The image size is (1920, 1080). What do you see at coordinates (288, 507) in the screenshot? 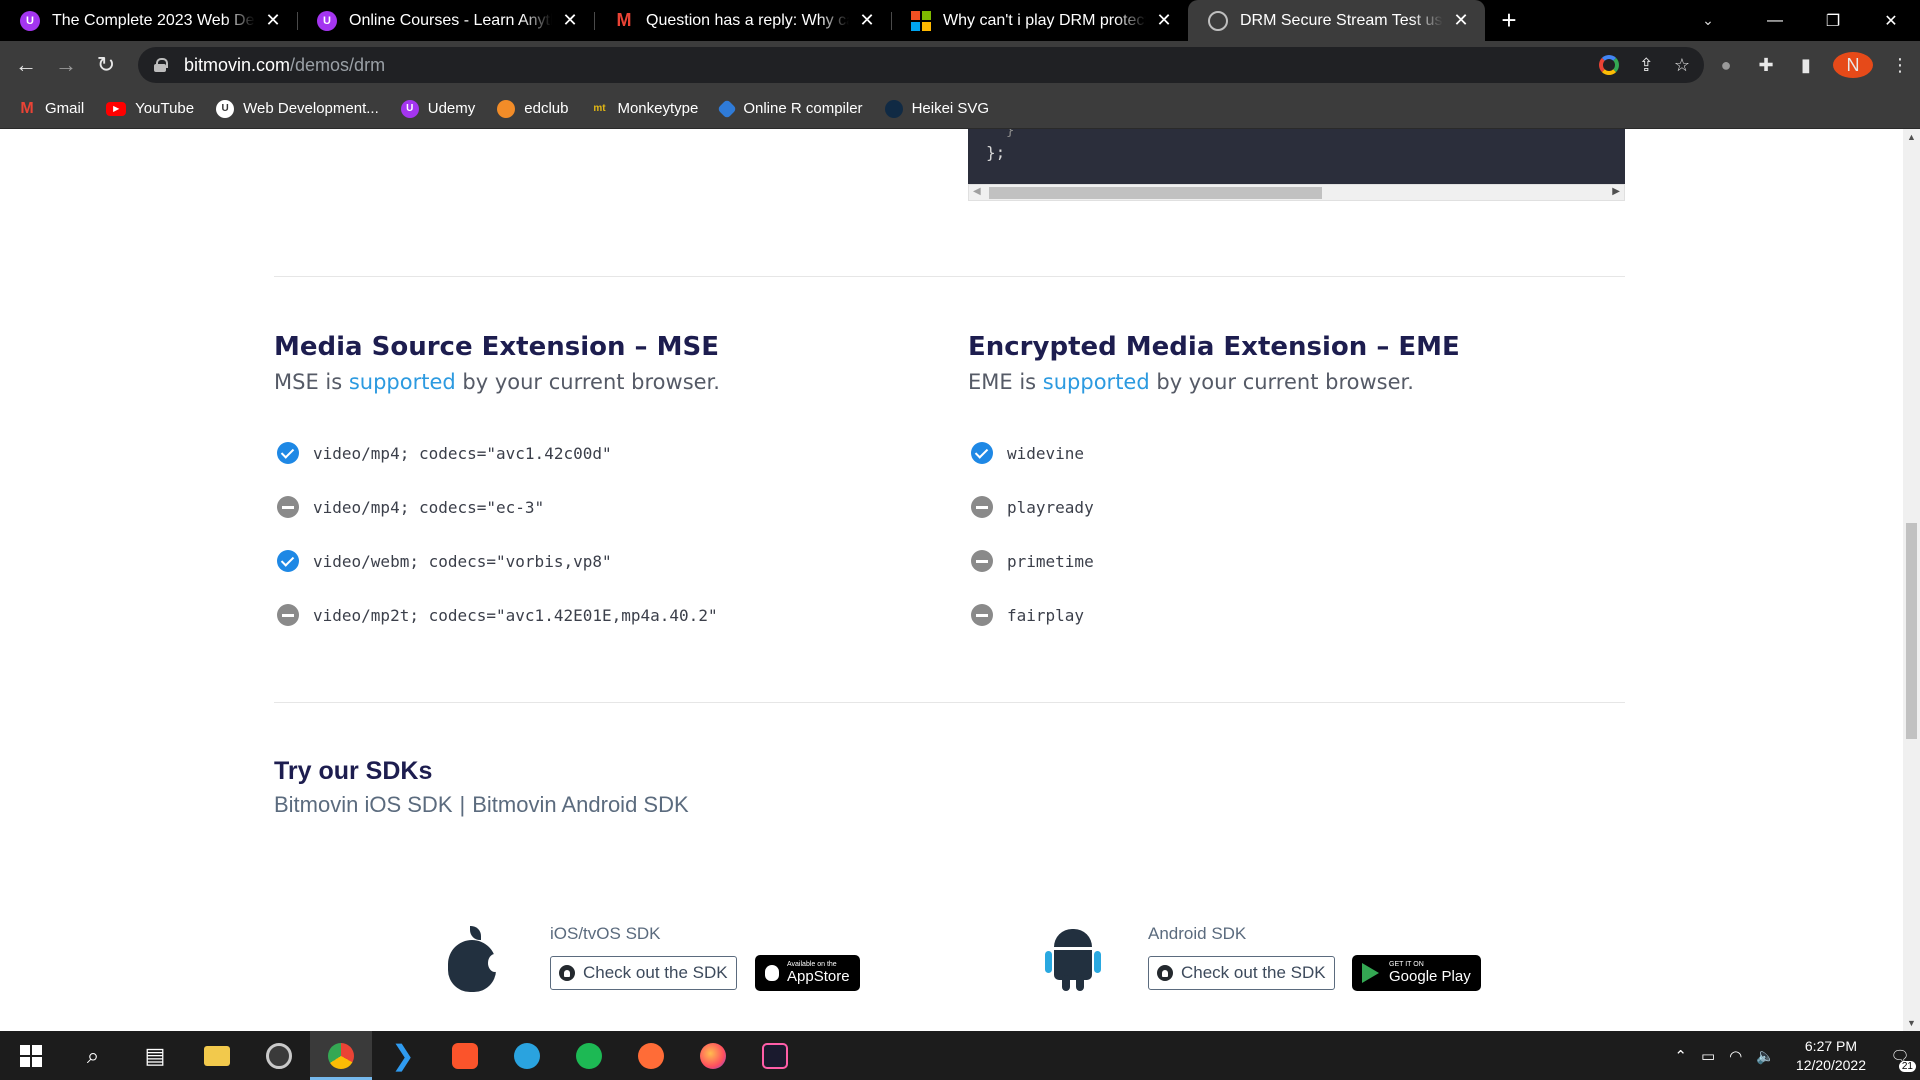
I see `minus-circle-icon` at bounding box center [288, 507].